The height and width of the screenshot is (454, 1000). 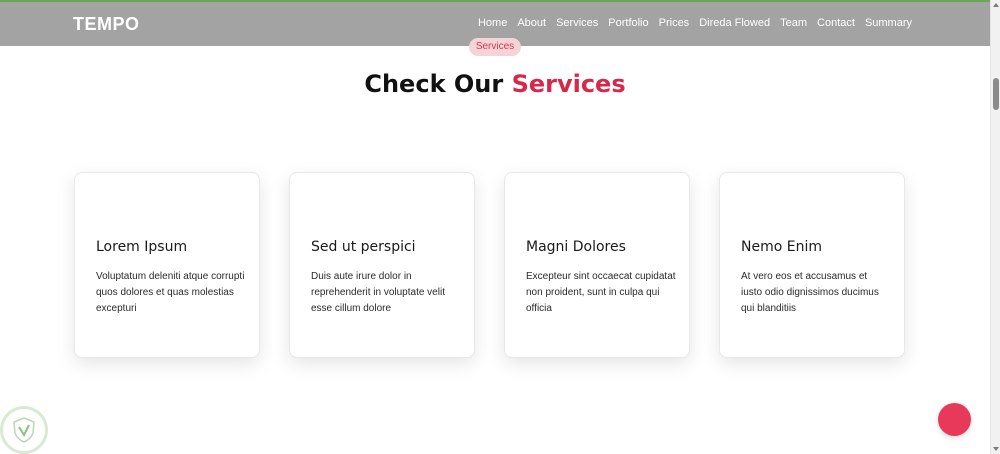 What do you see at coordinates (954, 419) in the screenshot?
I see `scroll-top-button` at bounding box center [954, 419].